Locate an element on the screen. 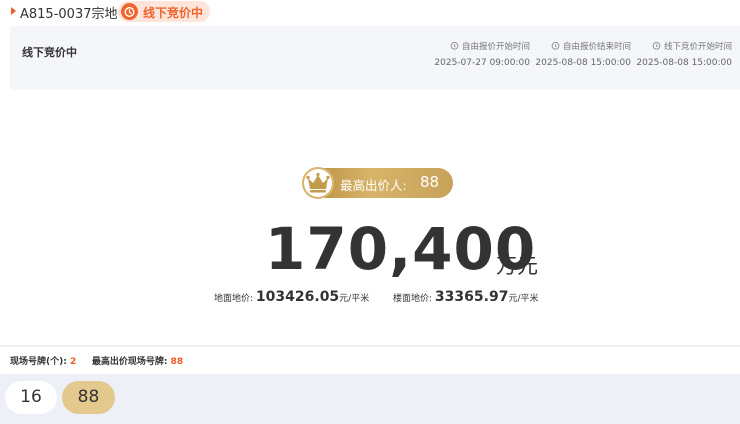 This screenshot has height=424, width=740. alarm-clock-icon is located at coordinates (129, 11).